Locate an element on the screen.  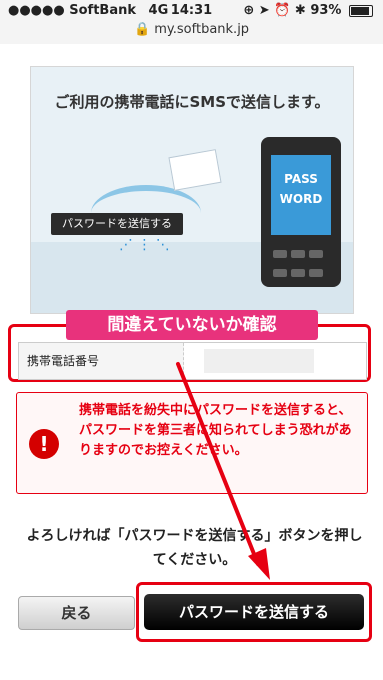
battery-icon is located at coordinates (361, 10).